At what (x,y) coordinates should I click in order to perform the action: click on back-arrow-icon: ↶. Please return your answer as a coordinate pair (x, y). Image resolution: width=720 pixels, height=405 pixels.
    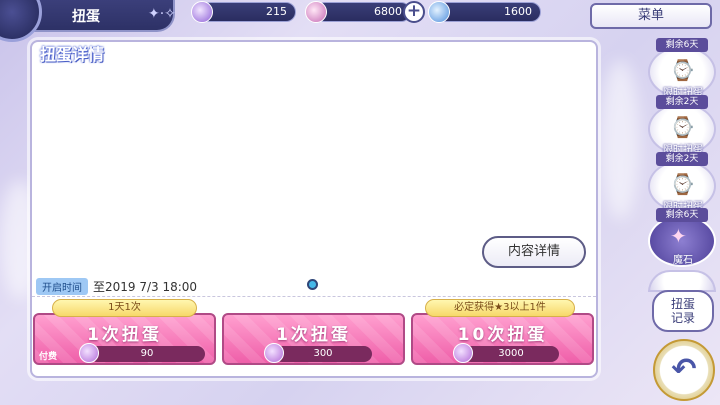
    Looking at the image, I should click on (684, 369).